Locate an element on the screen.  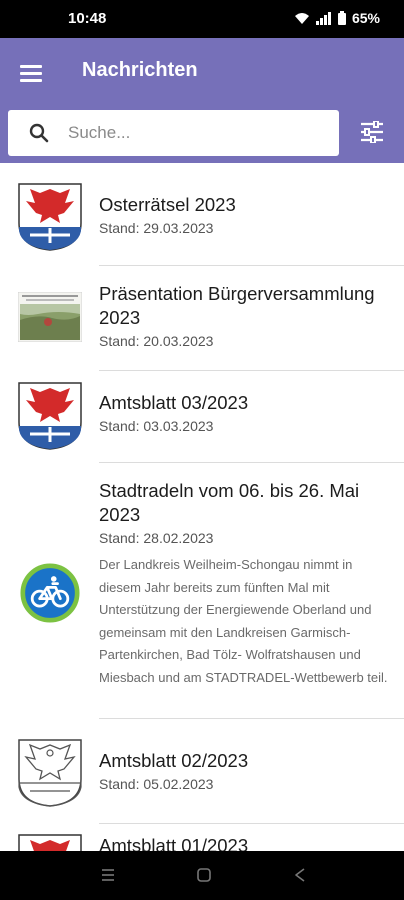
list-item: Osterrätsel 2023 Stand: 29.03.2023 is located at coordinates (202, 214).